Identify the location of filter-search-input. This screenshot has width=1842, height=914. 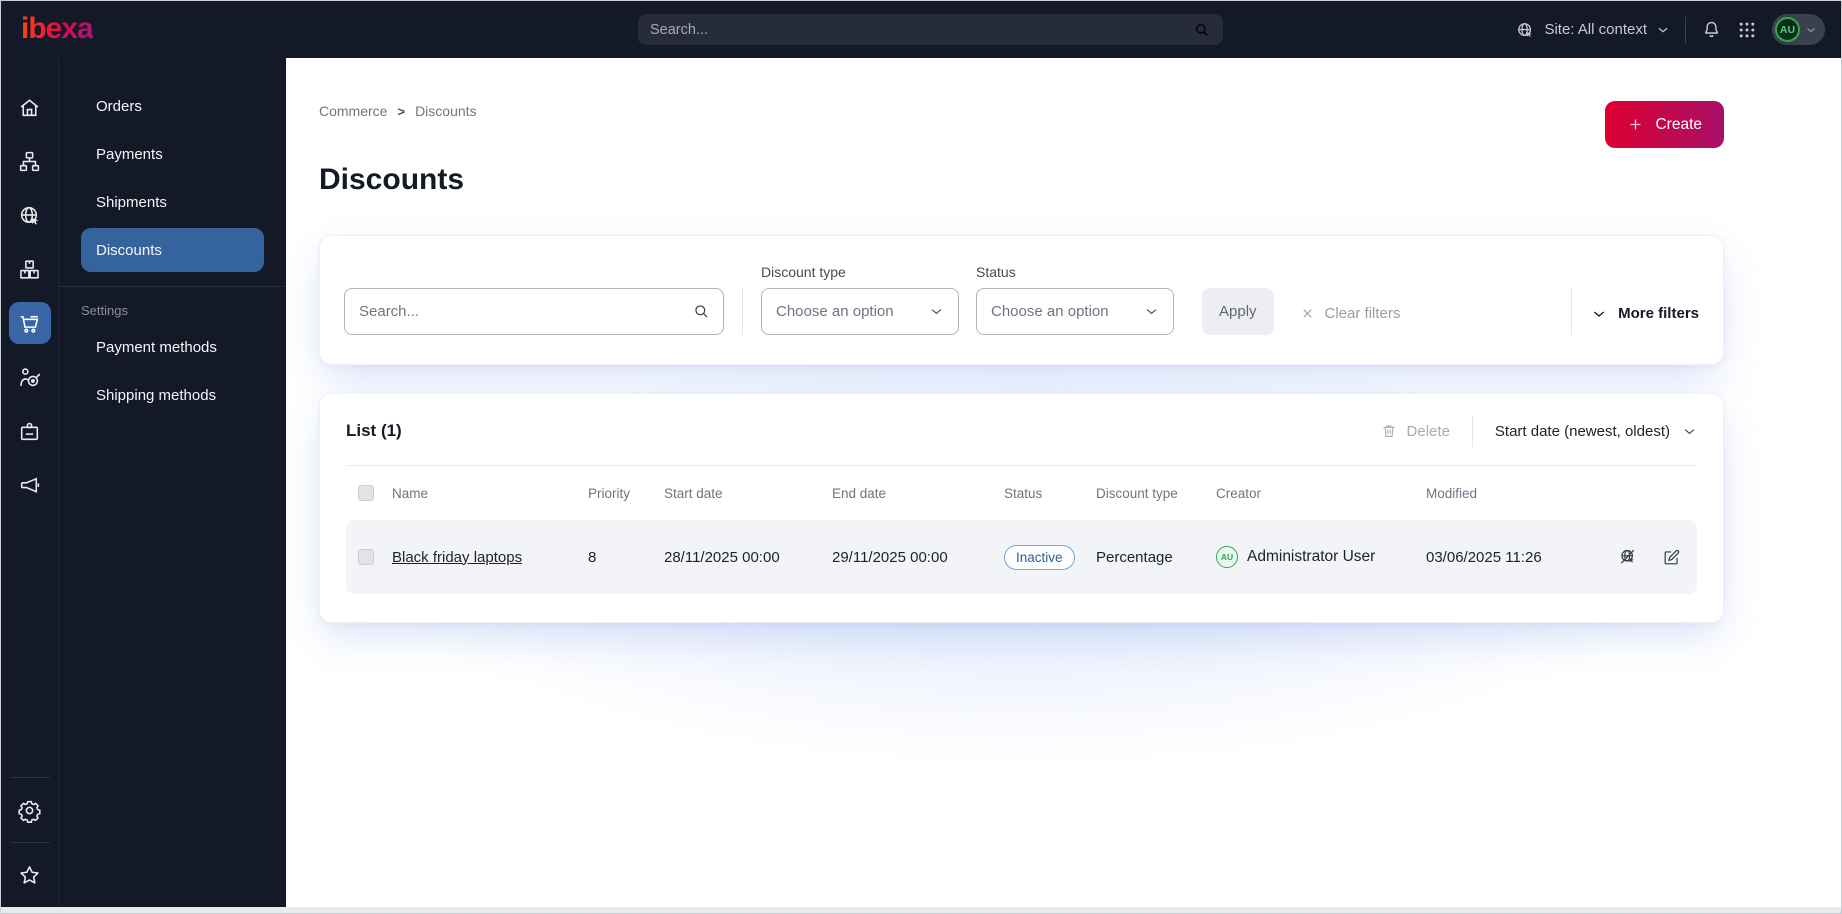
(534, 311).